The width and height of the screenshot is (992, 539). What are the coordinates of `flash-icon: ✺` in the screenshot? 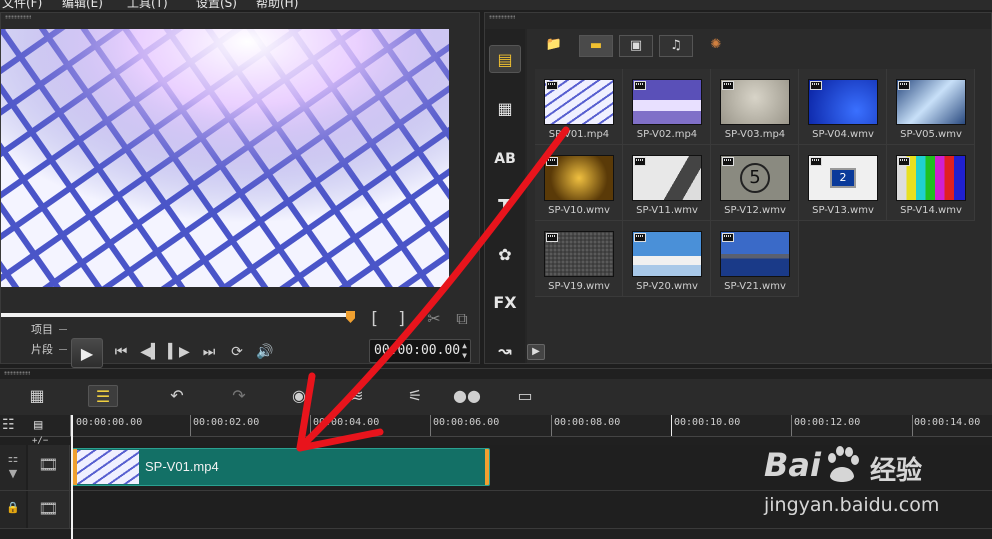 It's located at (716, 46).